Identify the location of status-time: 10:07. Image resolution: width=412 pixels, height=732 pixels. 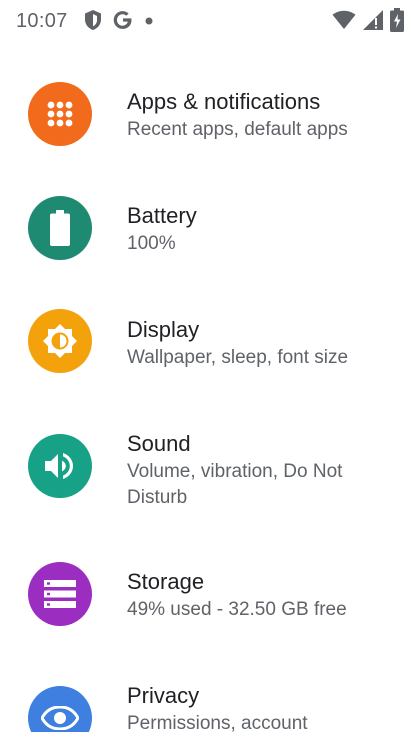
(42, 21).